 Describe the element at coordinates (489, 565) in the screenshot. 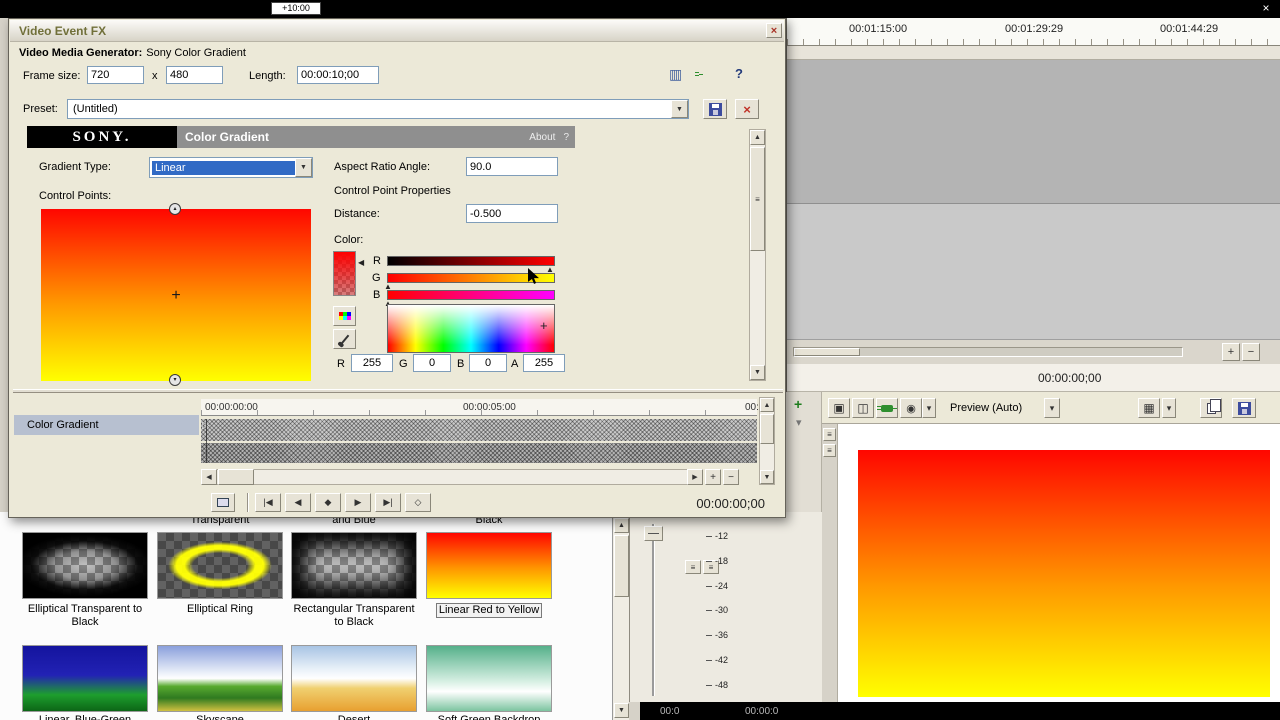

I see `preset-thumbnail-selected` at that location.